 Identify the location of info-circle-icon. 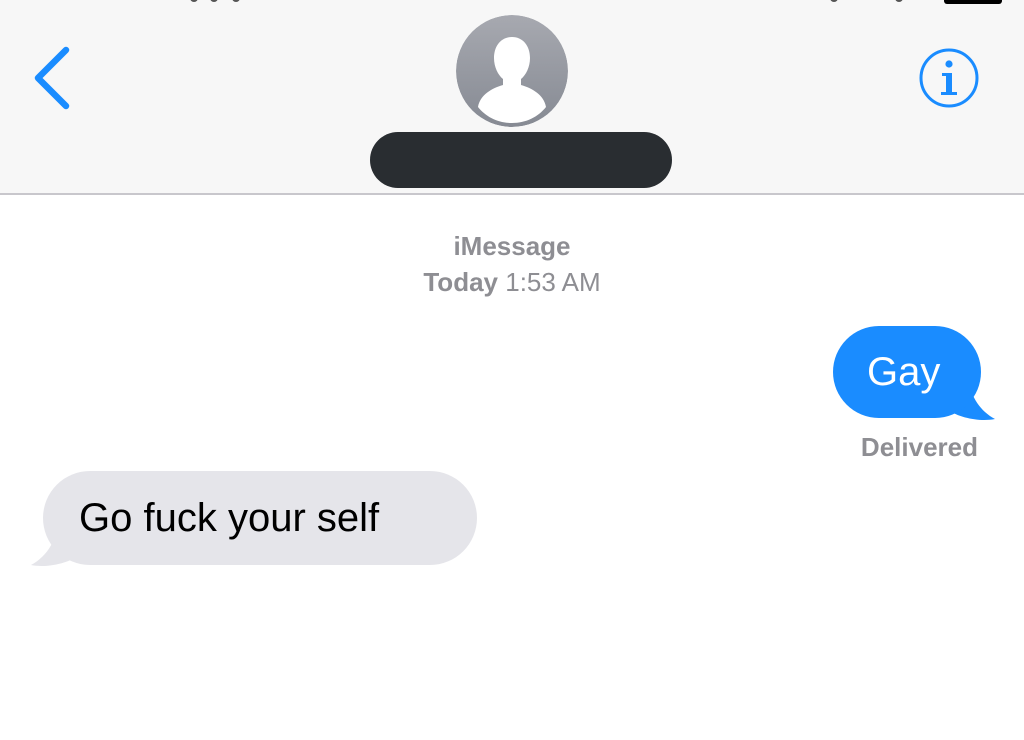
(949, 78).